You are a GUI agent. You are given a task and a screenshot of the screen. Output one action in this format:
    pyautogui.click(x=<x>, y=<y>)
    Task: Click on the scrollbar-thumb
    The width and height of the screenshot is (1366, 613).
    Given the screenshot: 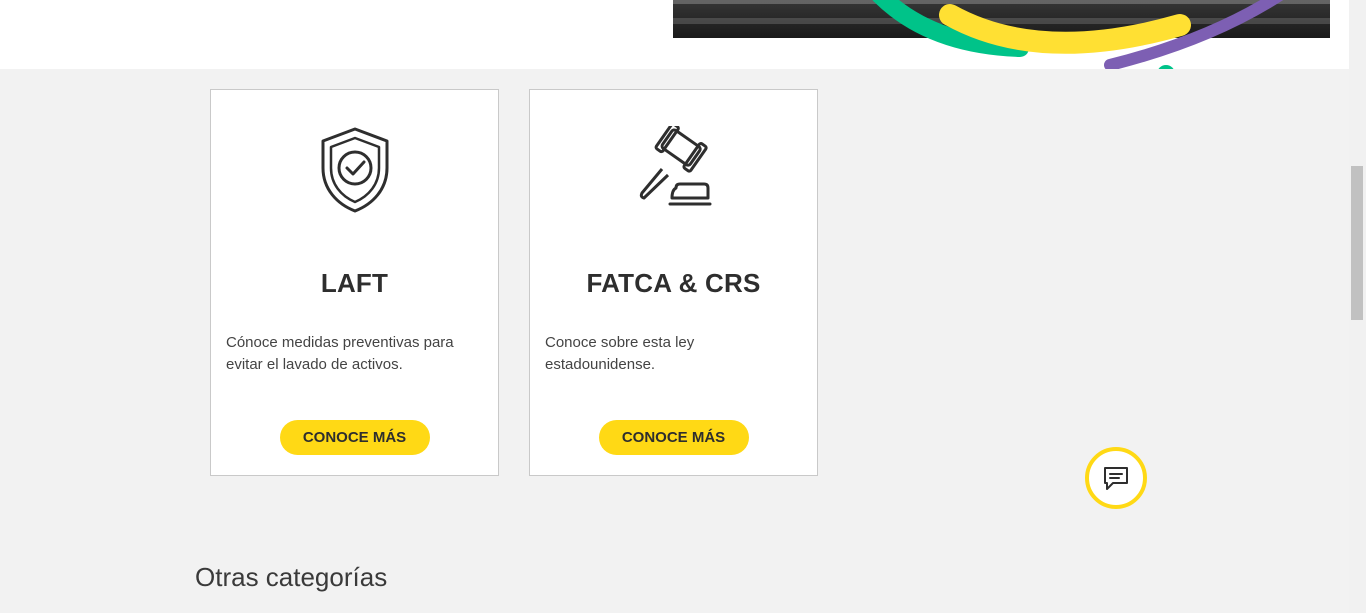 What is the action you would take?
    pyautogui.click(x=1357, y=243)
    